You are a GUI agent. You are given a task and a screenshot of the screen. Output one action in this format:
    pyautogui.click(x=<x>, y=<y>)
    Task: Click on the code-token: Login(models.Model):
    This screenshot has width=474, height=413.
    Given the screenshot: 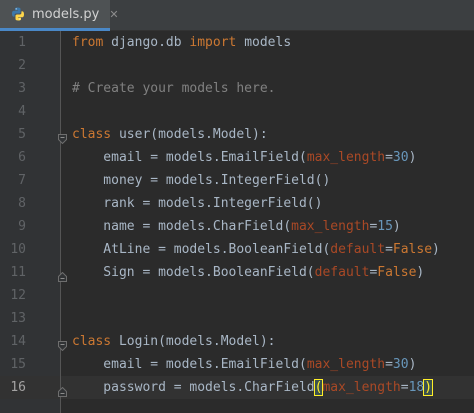 What is the action you would take?
    pyautogui.click(x=193, y=341)
    